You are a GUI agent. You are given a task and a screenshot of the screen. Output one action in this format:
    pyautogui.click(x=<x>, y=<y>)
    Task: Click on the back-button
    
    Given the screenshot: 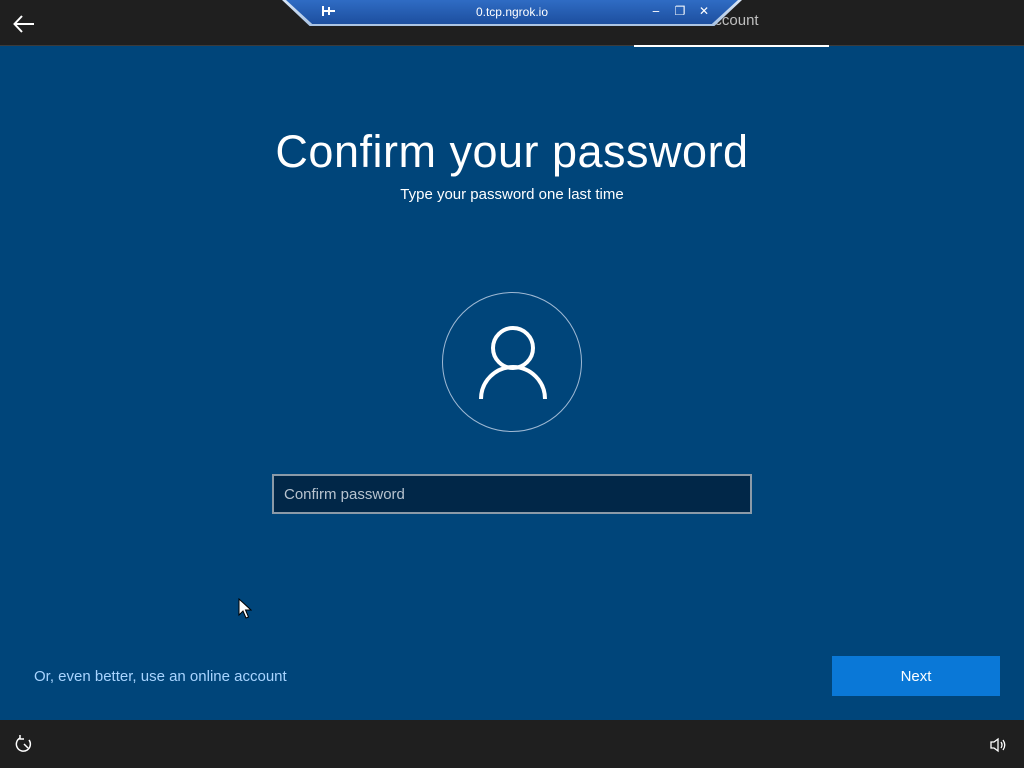 What is the action you would take?
    pyautogui.click(x=24, y=24)
    